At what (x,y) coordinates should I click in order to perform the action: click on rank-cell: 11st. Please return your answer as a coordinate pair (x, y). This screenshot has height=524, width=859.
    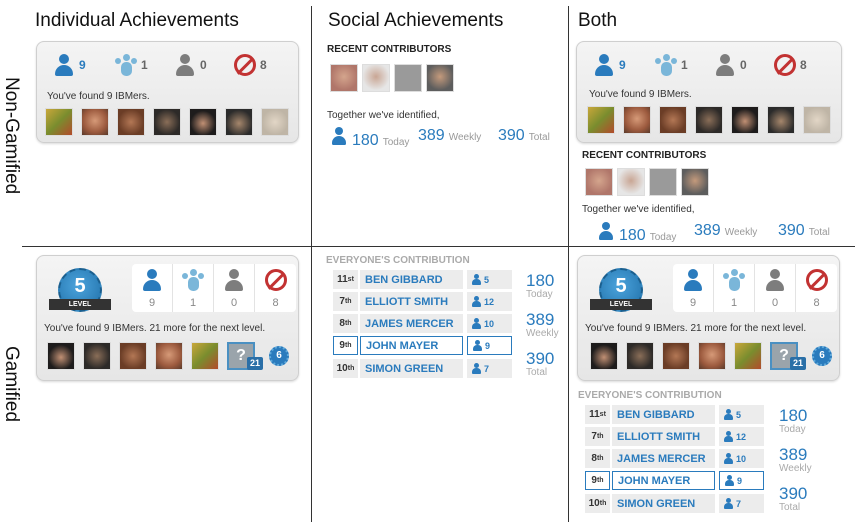
    Looking at the image, I should click on (597, 414).